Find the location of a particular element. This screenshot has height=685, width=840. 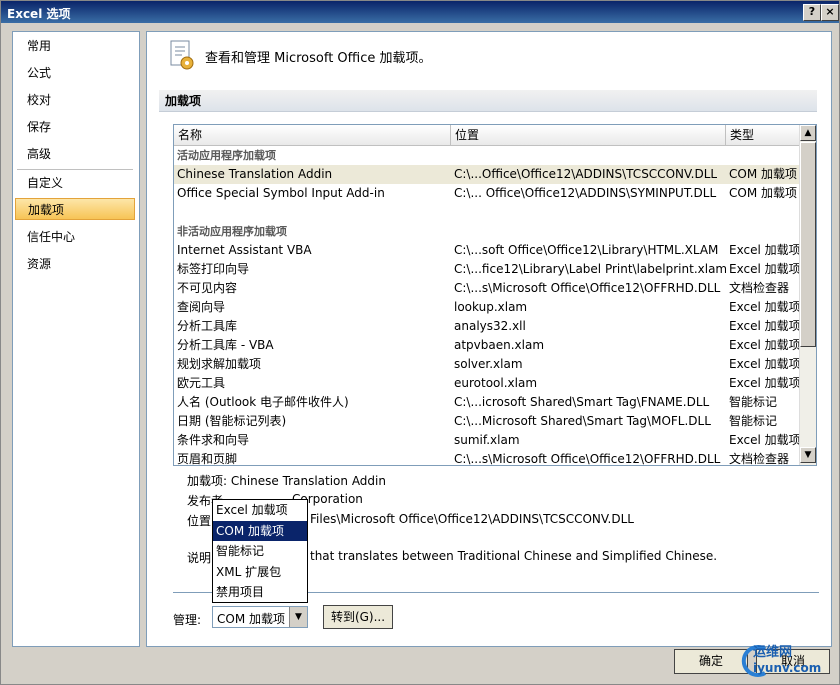

header-text: 查看和管理 Microsoft Office 加载项。 is located at coordinates (318, 58).